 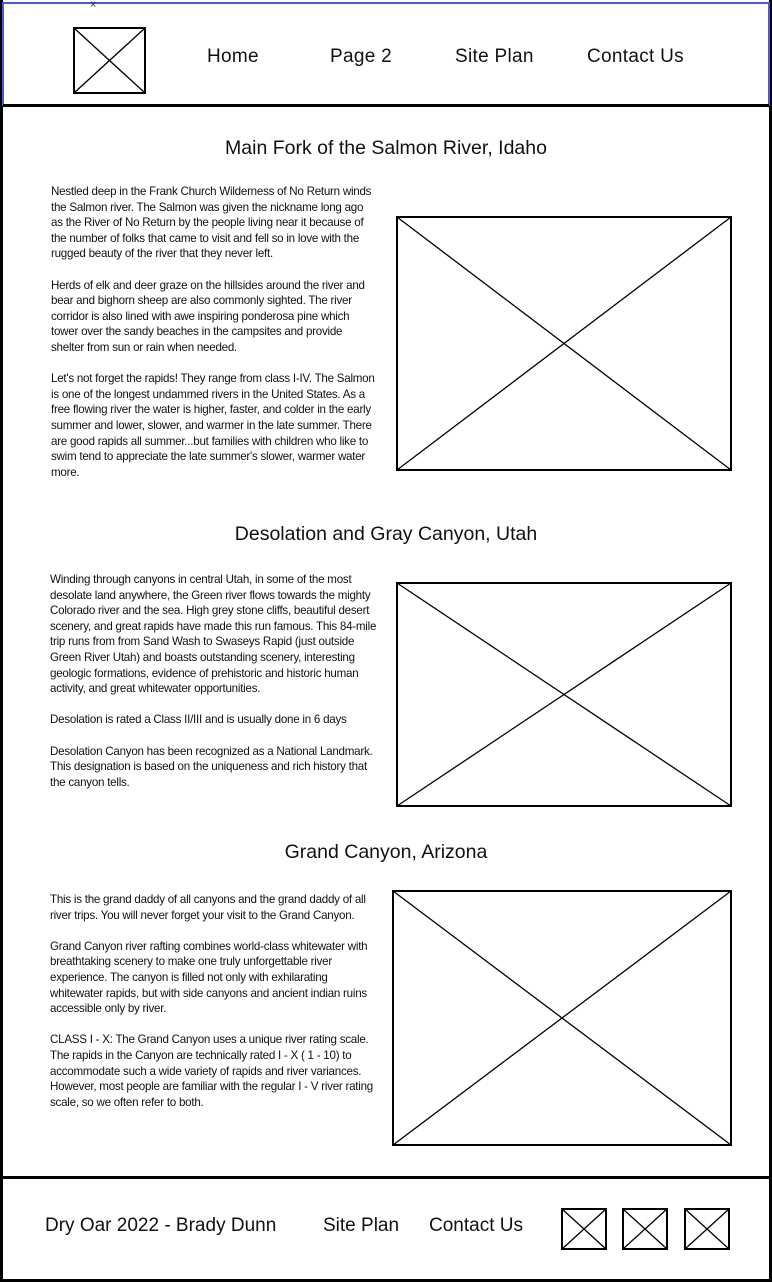 I want to click on footer-copyright: Dry Oar 2022 - Brady Dunn, so click(x=161, y=1225).